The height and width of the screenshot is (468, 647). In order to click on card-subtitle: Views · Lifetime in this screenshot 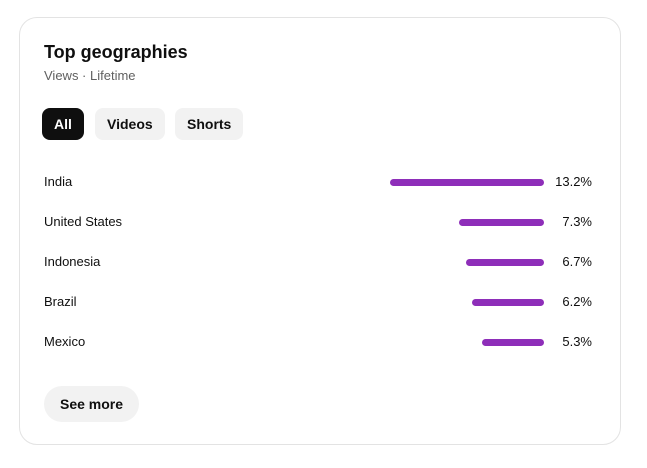, I will do `click(90, 75)`.